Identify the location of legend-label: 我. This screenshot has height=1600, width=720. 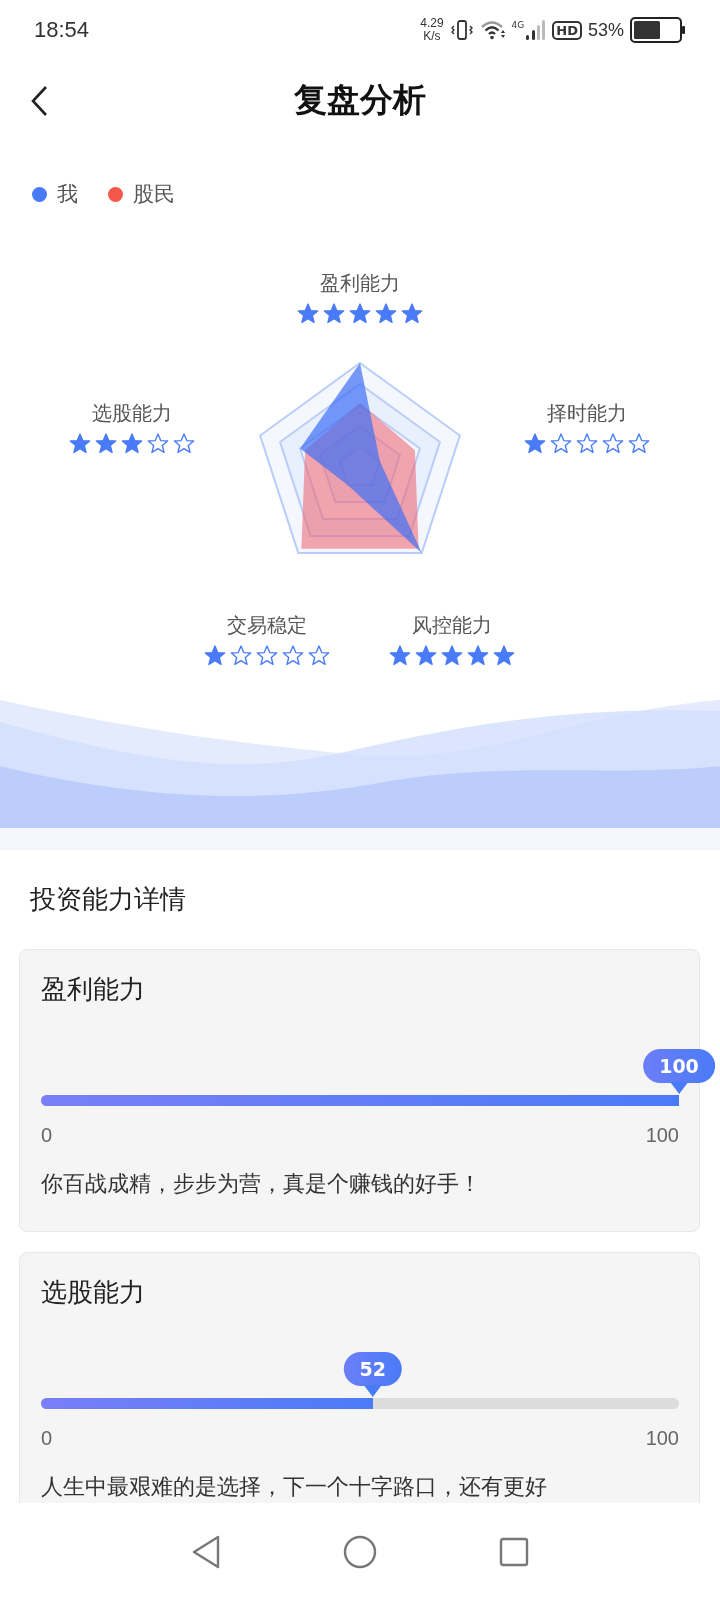
(67, 194).